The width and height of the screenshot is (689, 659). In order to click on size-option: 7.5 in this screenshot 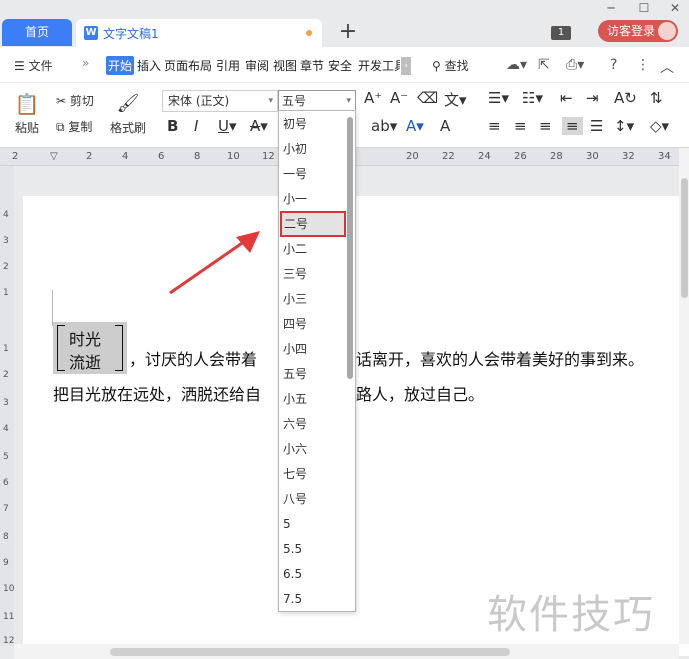, I will do `click(314, 599)`.